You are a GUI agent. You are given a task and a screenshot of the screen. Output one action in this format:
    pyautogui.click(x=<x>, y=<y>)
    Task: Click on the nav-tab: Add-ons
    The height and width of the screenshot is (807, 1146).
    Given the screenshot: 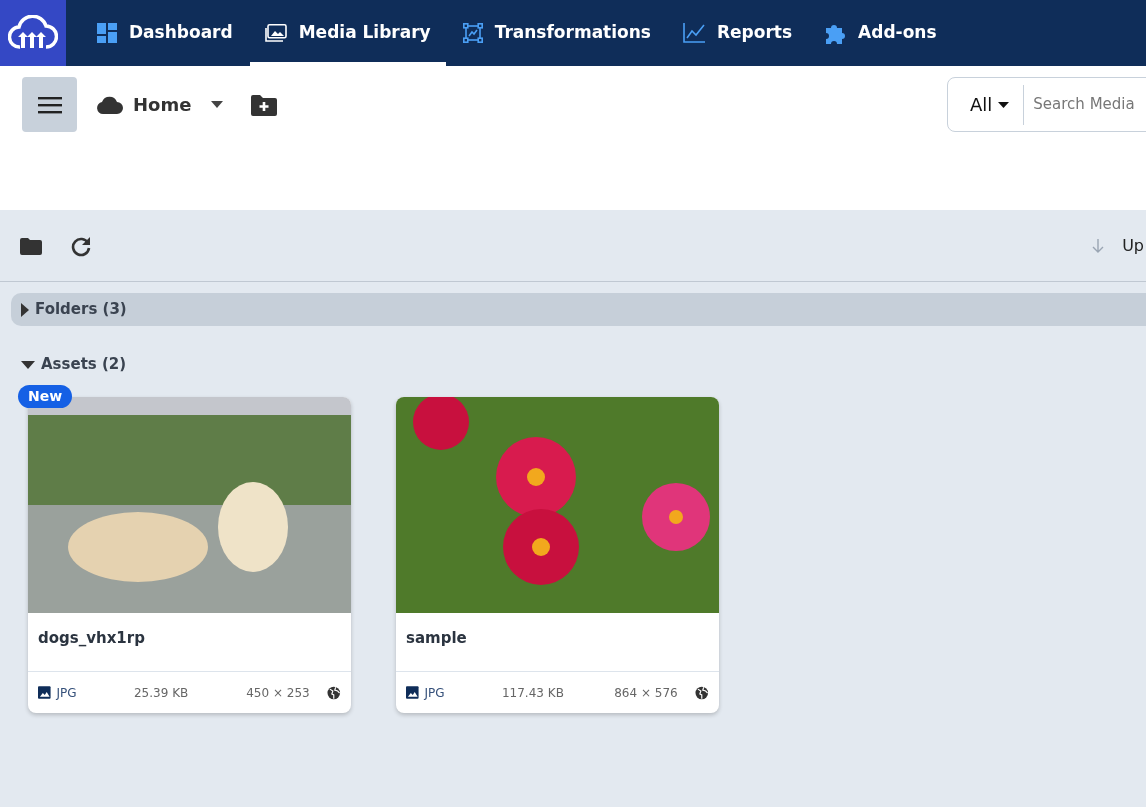 What is the action you would take?
    pyautogui.click(x=880, y=33)
    